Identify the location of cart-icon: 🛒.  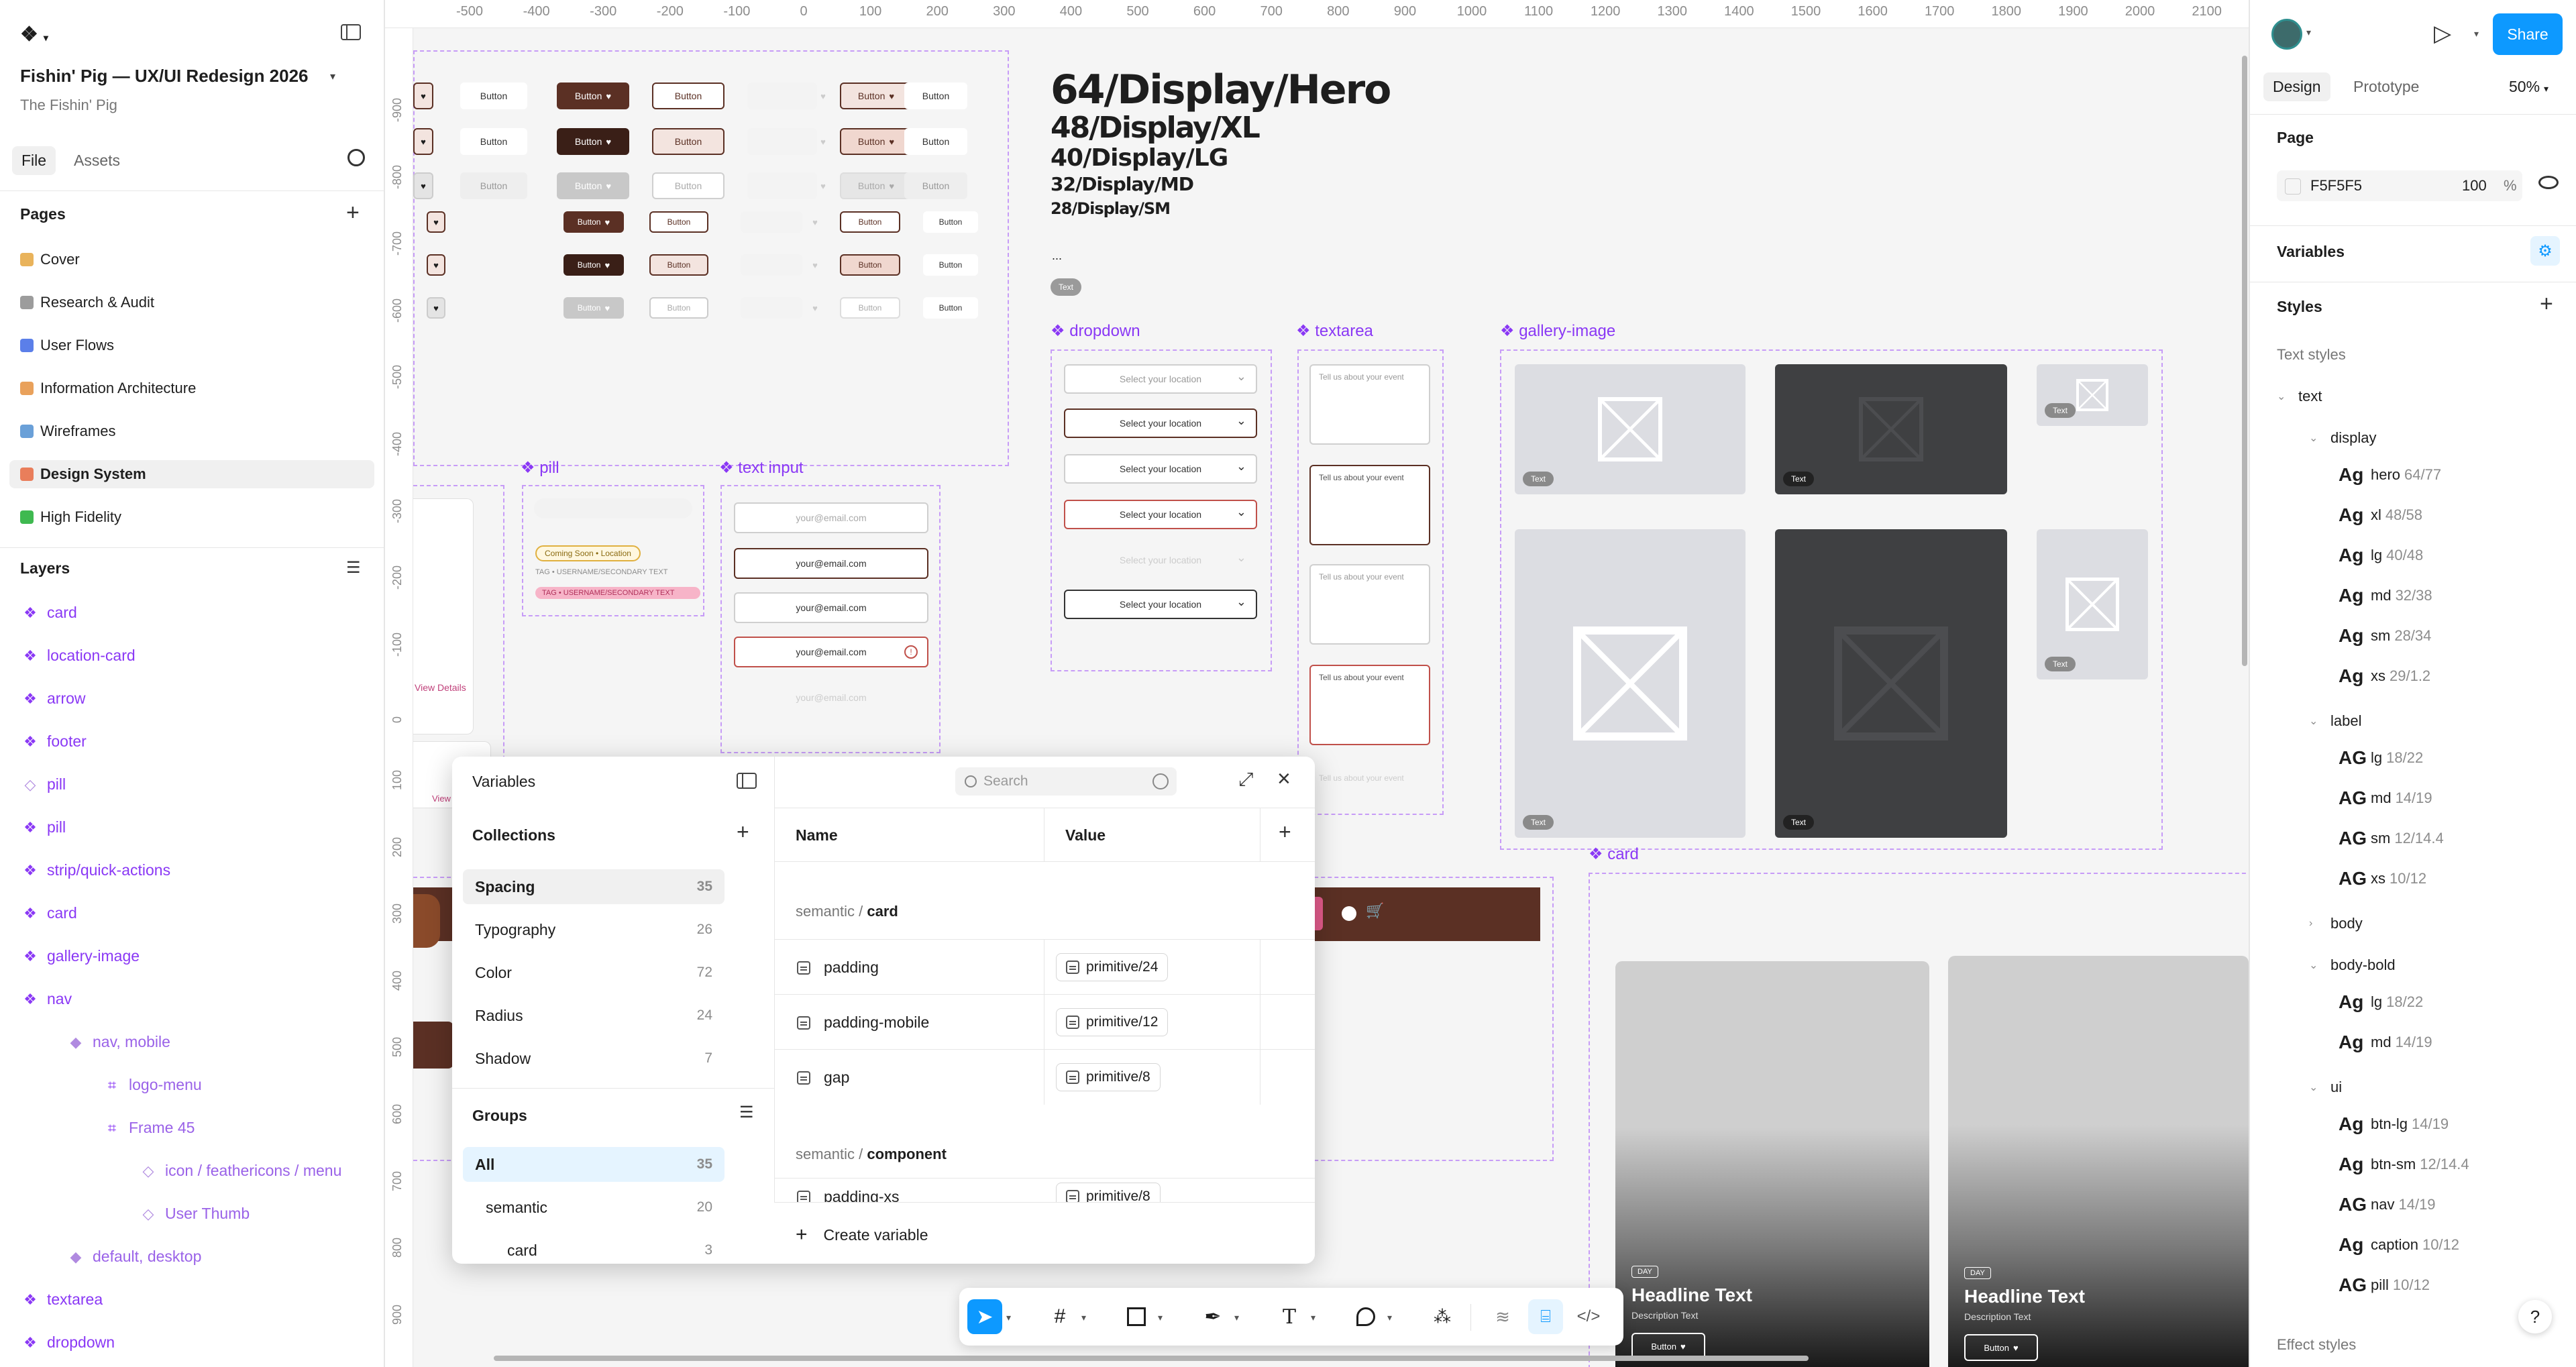
(1375, 911).